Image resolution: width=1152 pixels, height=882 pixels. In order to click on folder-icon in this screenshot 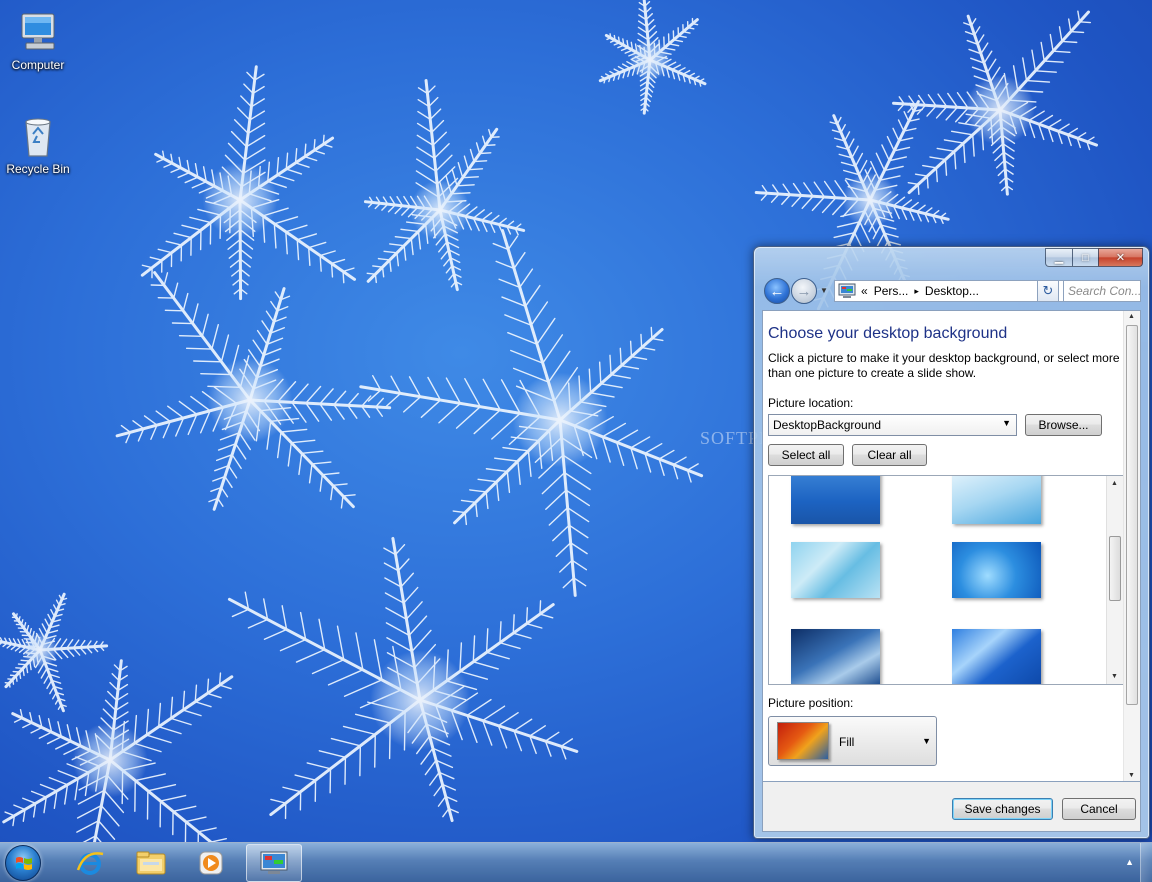, I will do `click(151, 863)`.